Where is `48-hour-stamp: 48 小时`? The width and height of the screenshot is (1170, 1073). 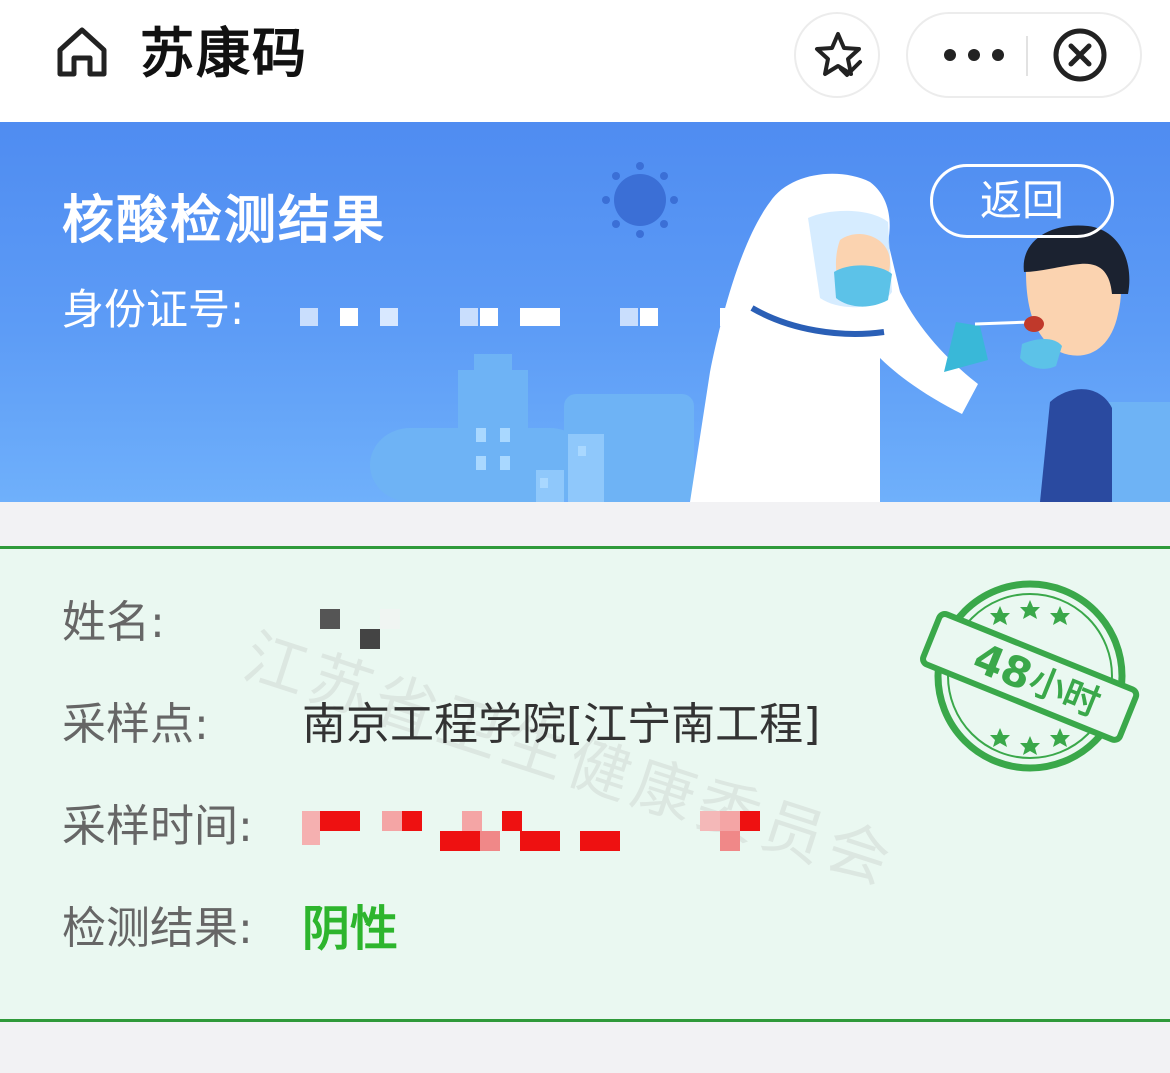
48-hour-stamp: 48 小时 is located at coordinates (1030, 676).